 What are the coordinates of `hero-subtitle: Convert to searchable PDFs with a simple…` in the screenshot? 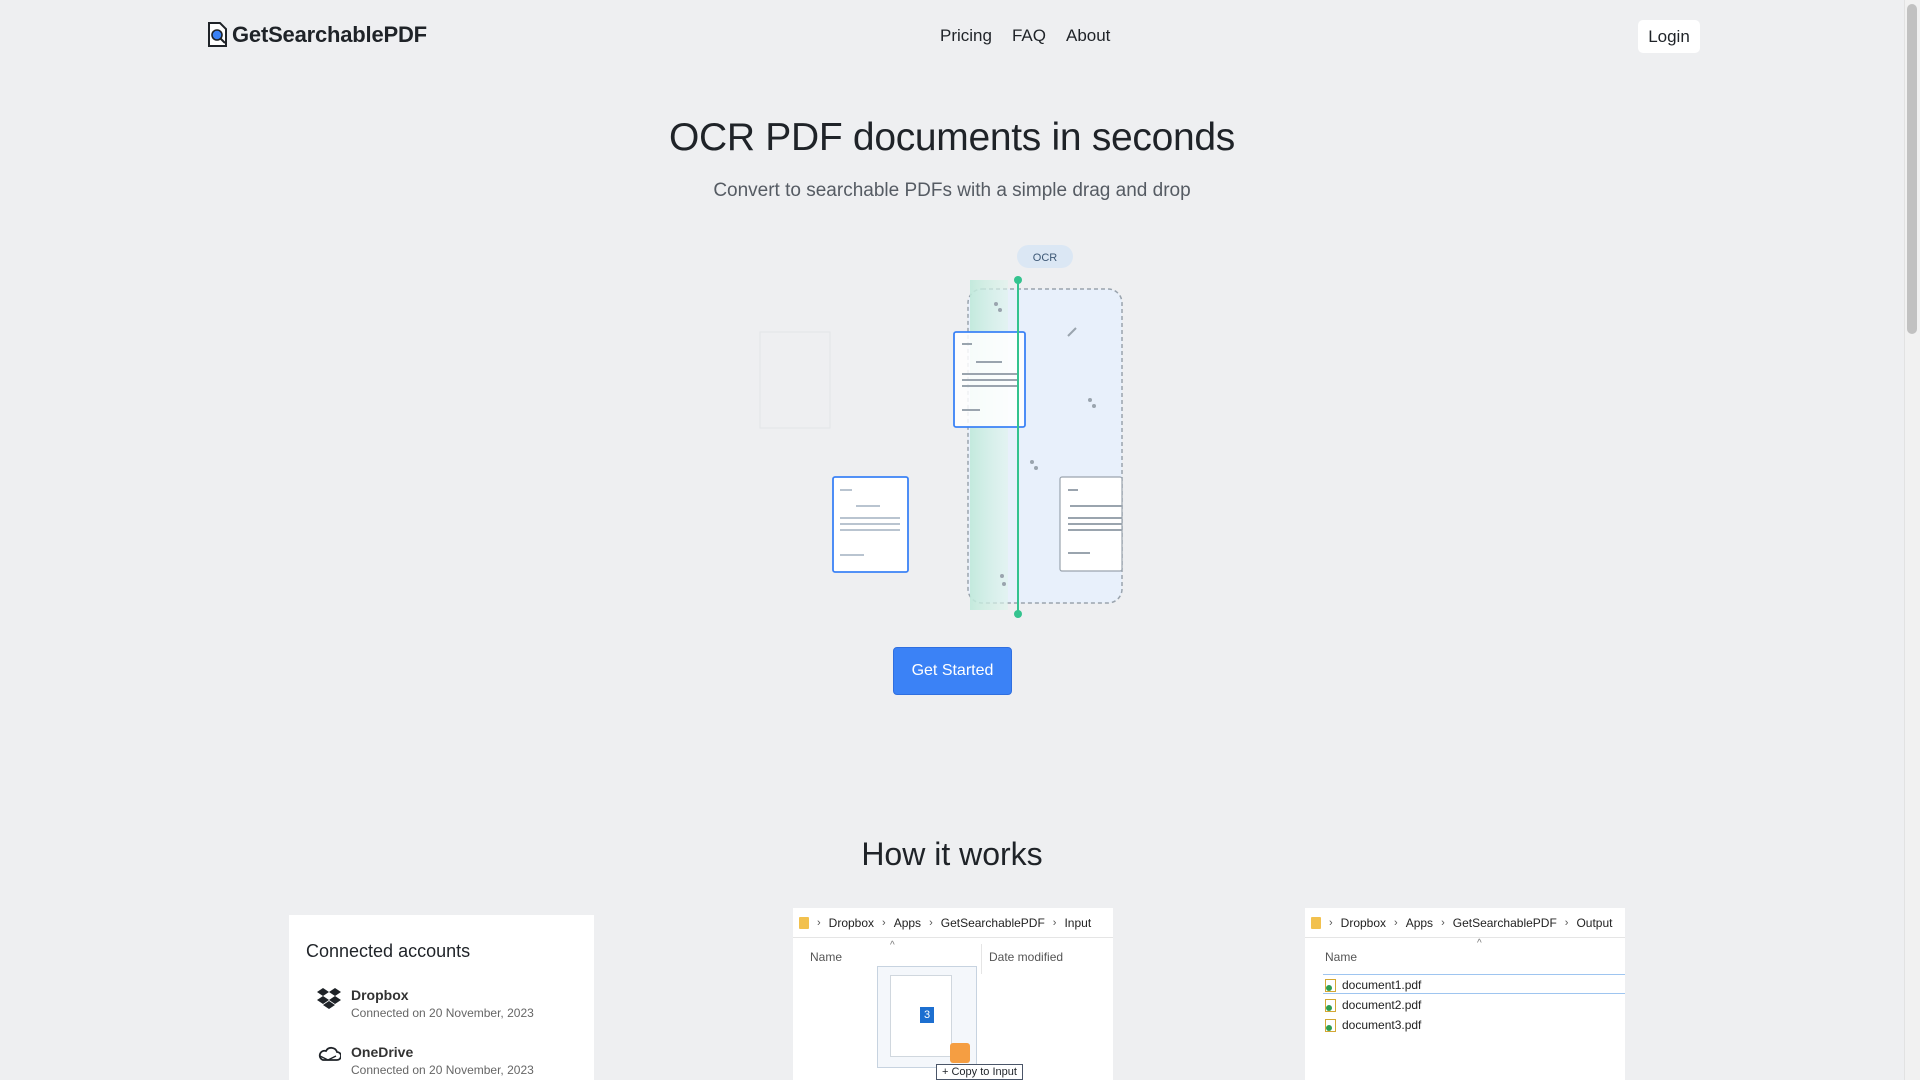 It's located at (952, 190).